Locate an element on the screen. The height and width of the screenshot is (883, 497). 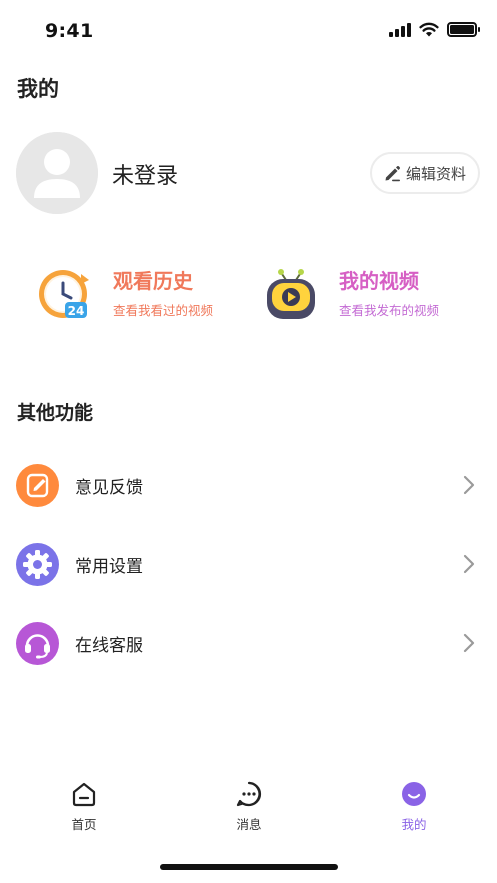
edit-profile-label: 编辑资料 is located at coordinates (435, 173).